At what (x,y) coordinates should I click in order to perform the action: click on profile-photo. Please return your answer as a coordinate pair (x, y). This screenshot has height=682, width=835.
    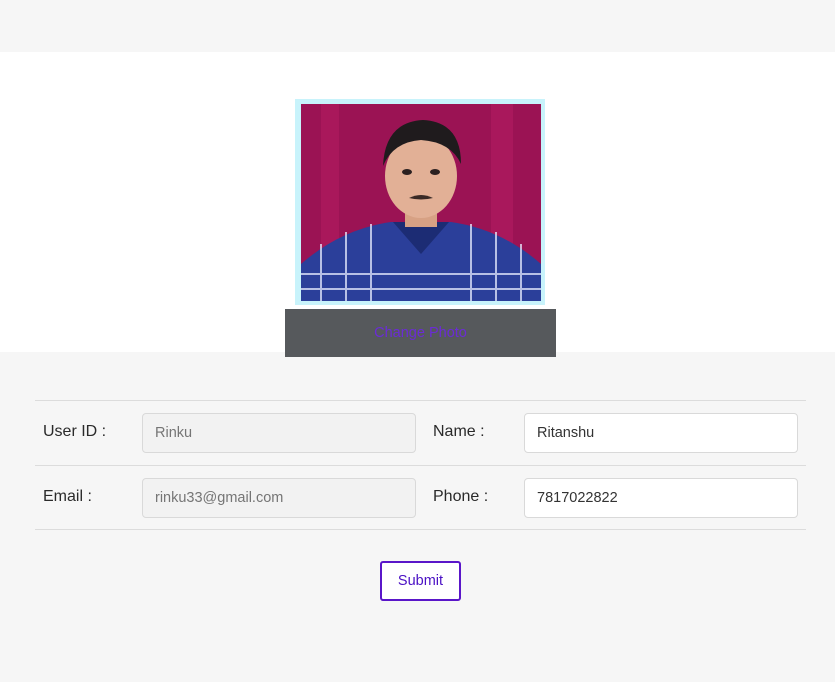
    Looking at the image, I should click on (421, 202).